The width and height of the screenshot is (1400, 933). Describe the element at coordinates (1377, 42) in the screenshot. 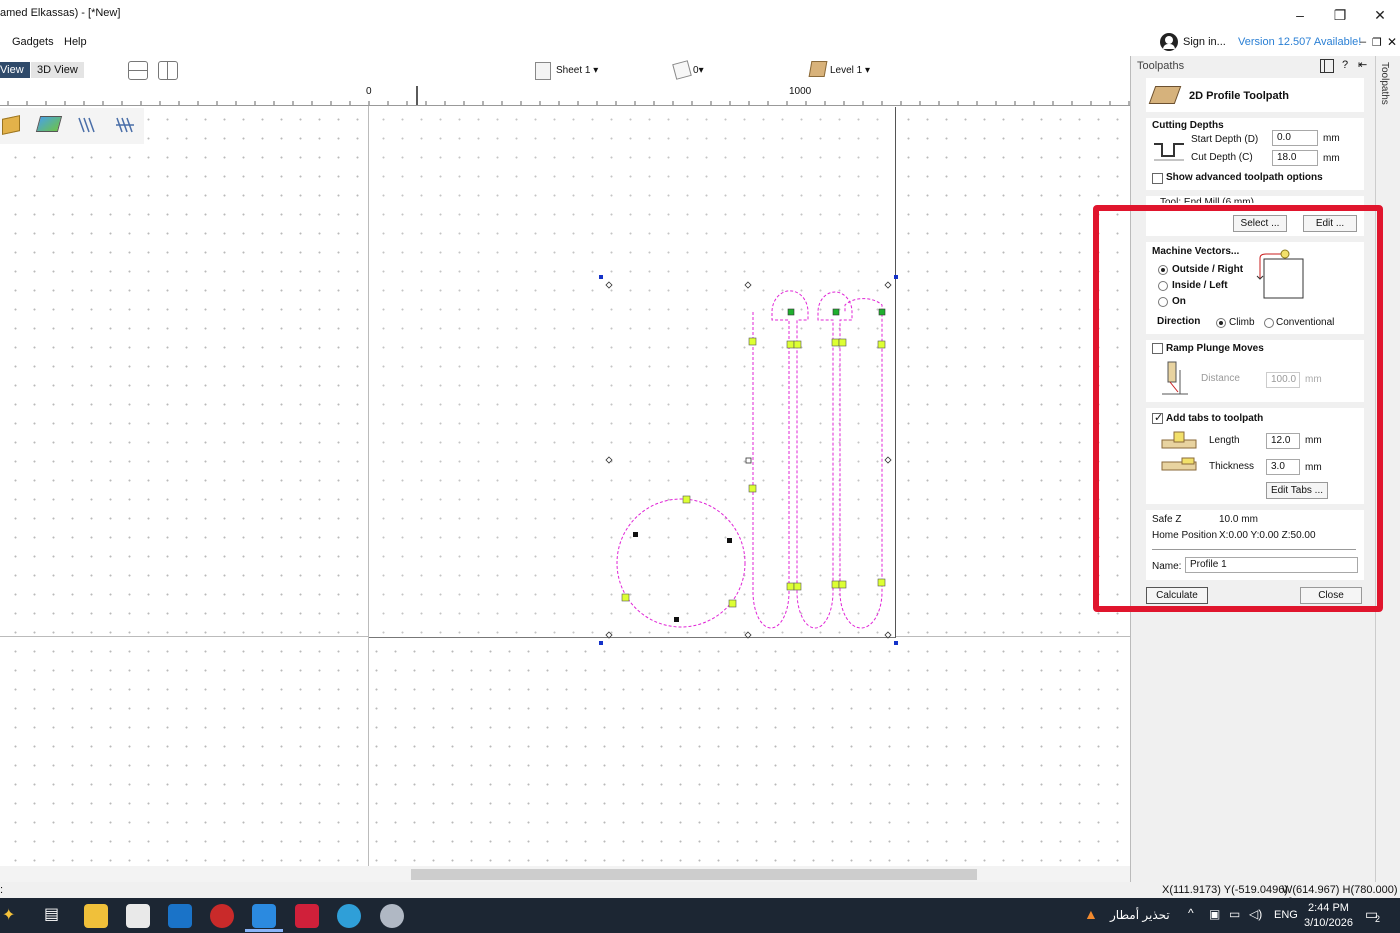

I see `panel-restore-icon: ❐` at that location.